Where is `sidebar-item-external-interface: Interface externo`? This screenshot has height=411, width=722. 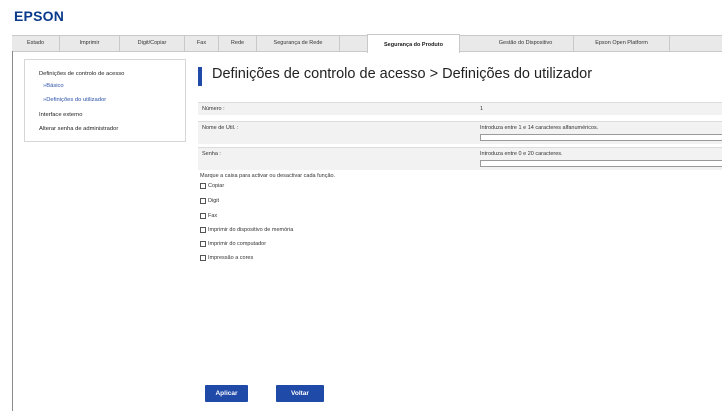 sidebar-item-external-interface: Interface externo is located at coordinates (61, 115).